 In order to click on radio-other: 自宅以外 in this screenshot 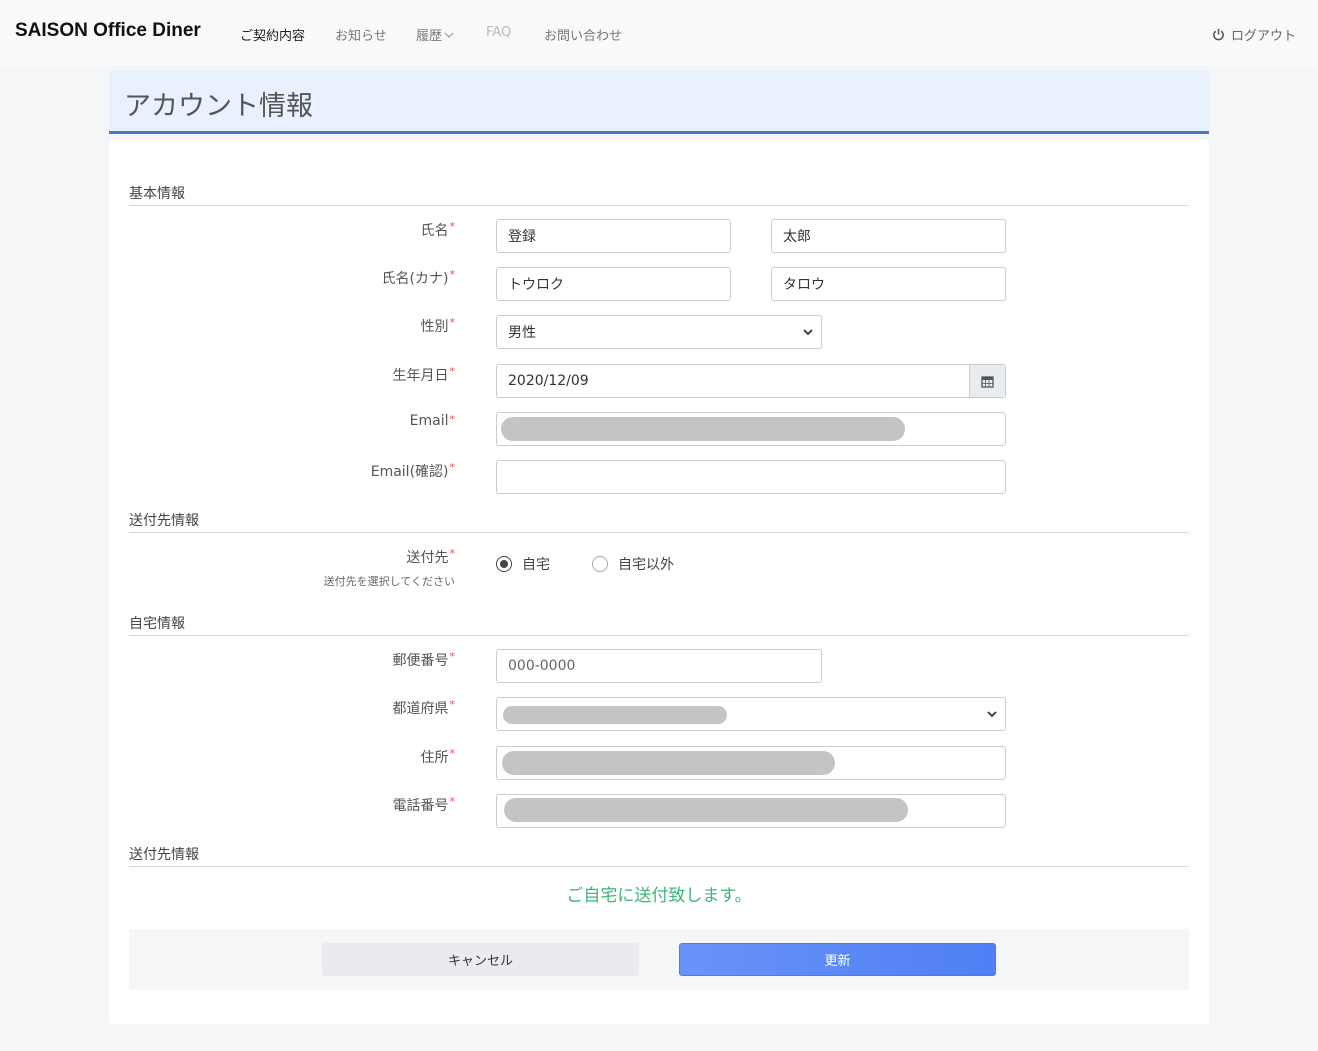, I will do `click(633, 564)`.